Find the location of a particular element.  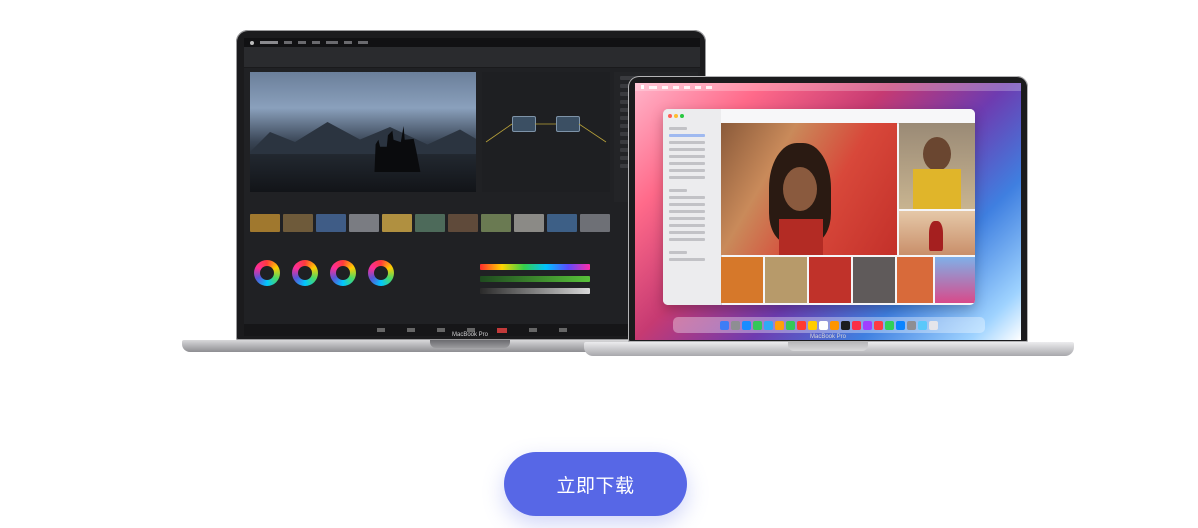

photos-app-window is located at coordinates (819, 207).